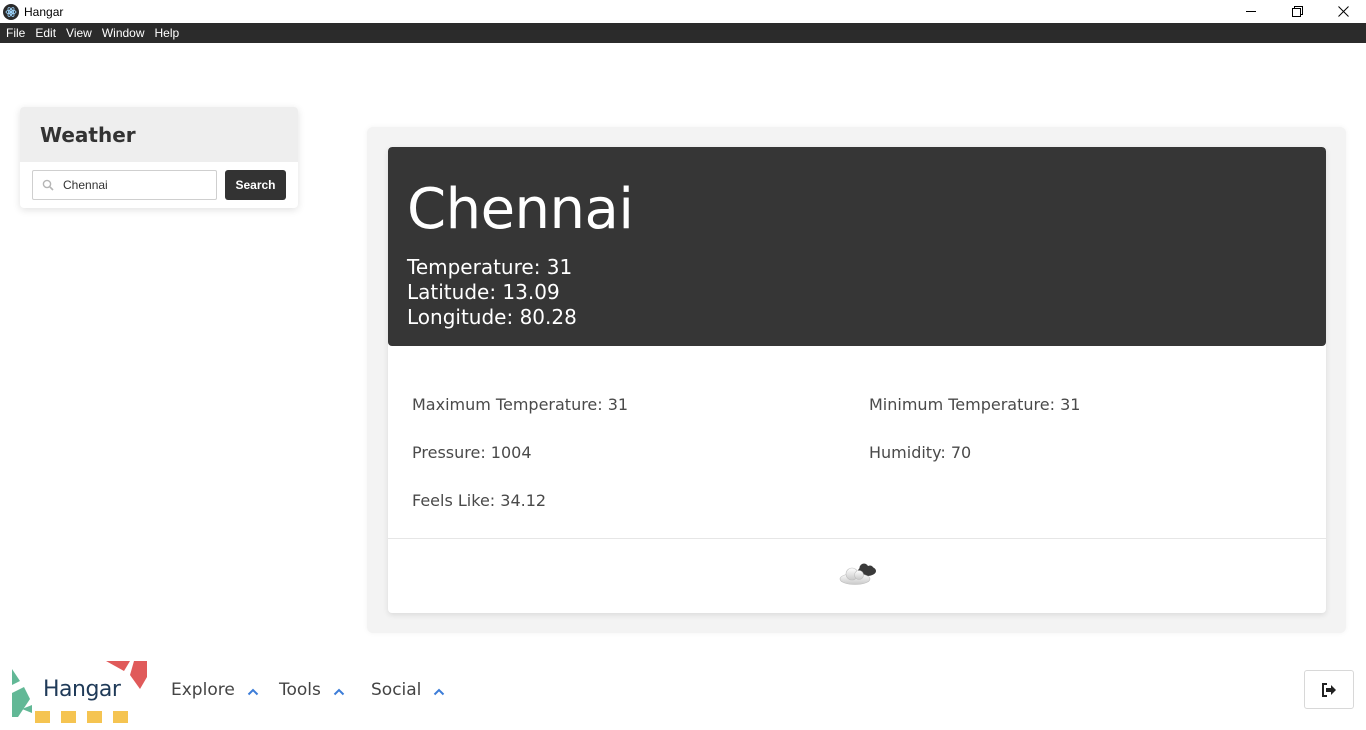 The width and height of the screenshot is (1366, 730). I want to click on menu-bar: File Edit View Window Help, so click(683, 33).